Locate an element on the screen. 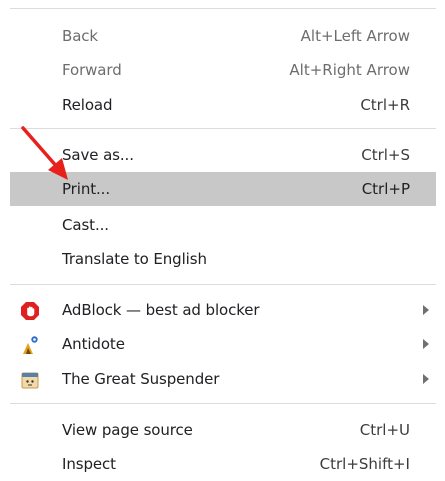 This screenshot has width=445, height=481. menu-item-label: AdBlock — best ad blocker is located at coordinates (161, 310).